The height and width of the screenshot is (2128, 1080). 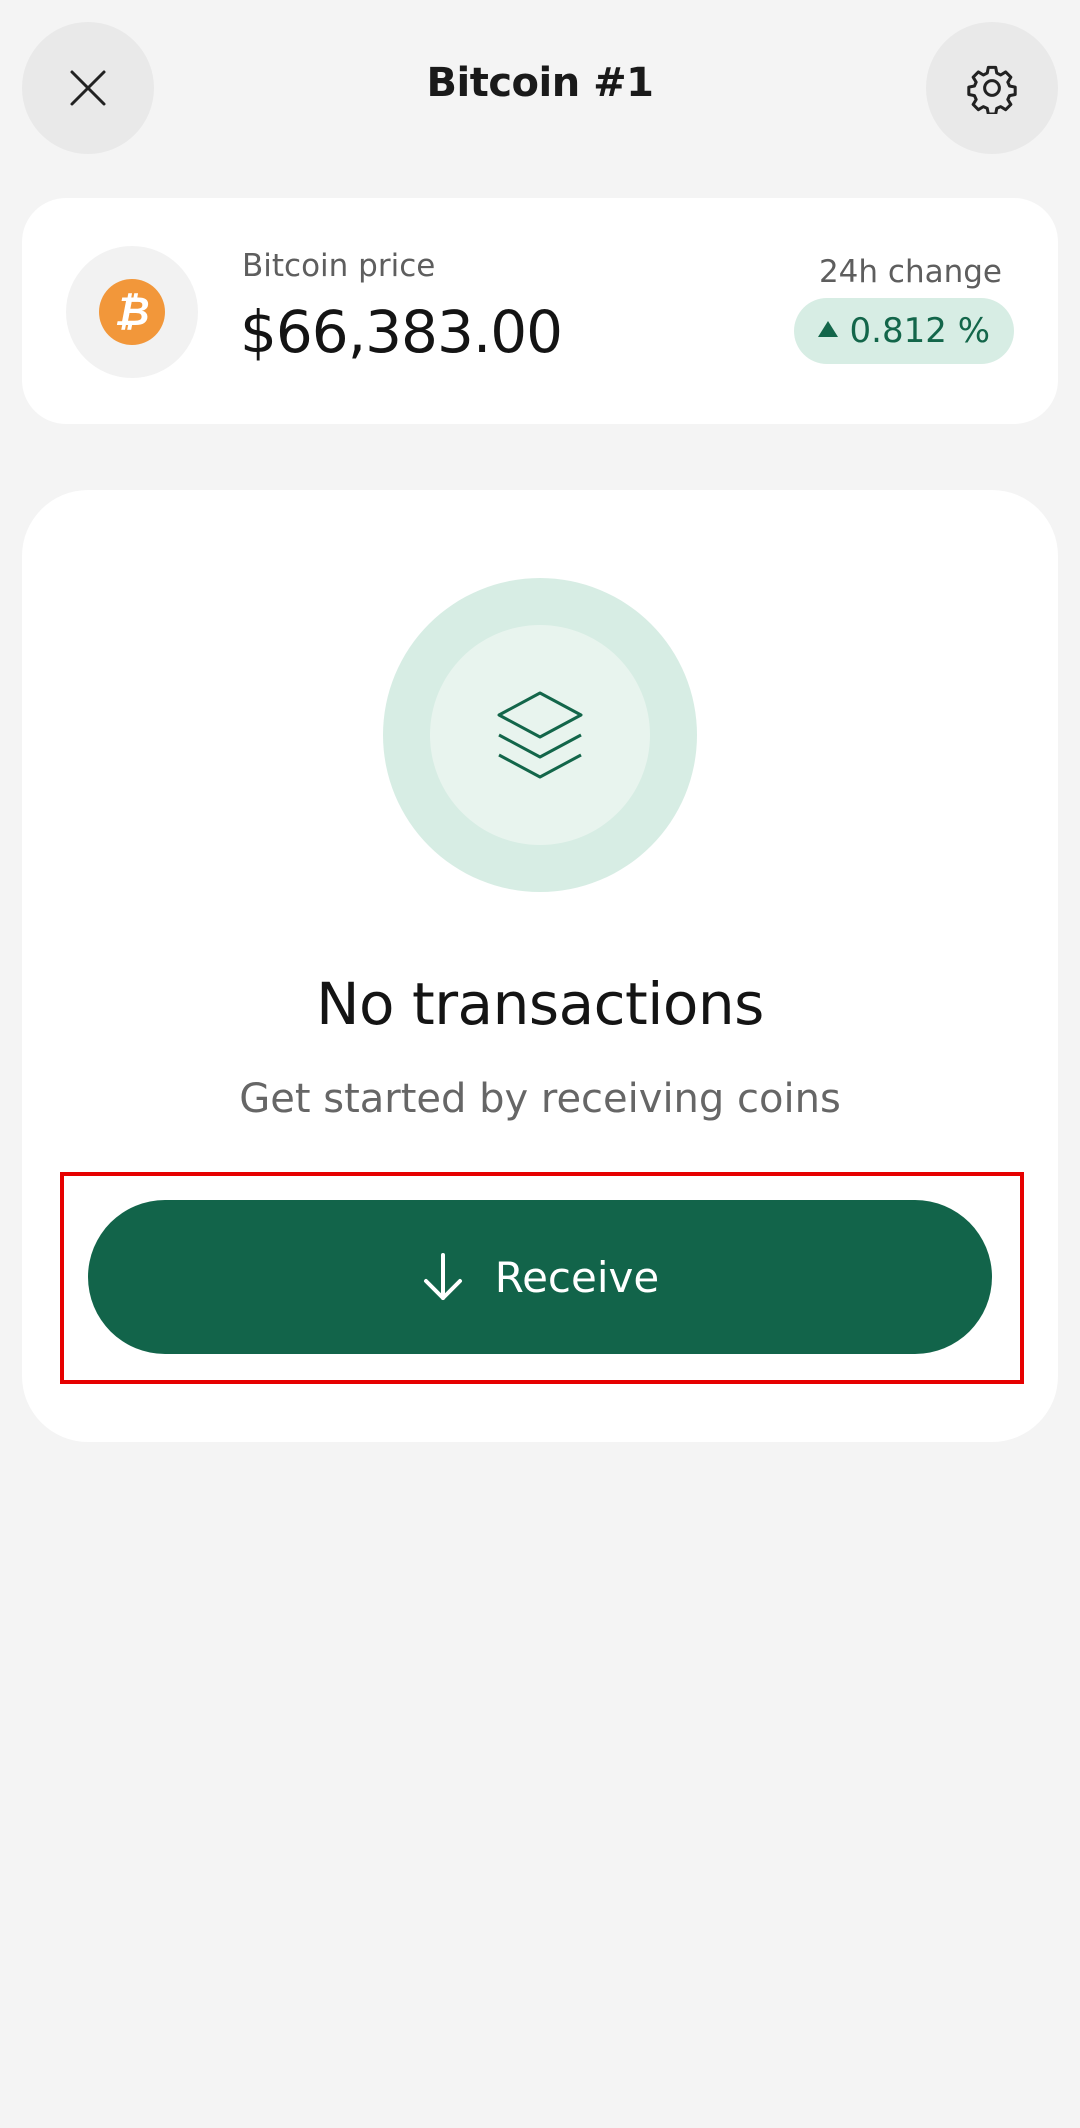 I want to click on empty-state-subtitle: Get started by receiving coins, so click(x=540, y=1099).